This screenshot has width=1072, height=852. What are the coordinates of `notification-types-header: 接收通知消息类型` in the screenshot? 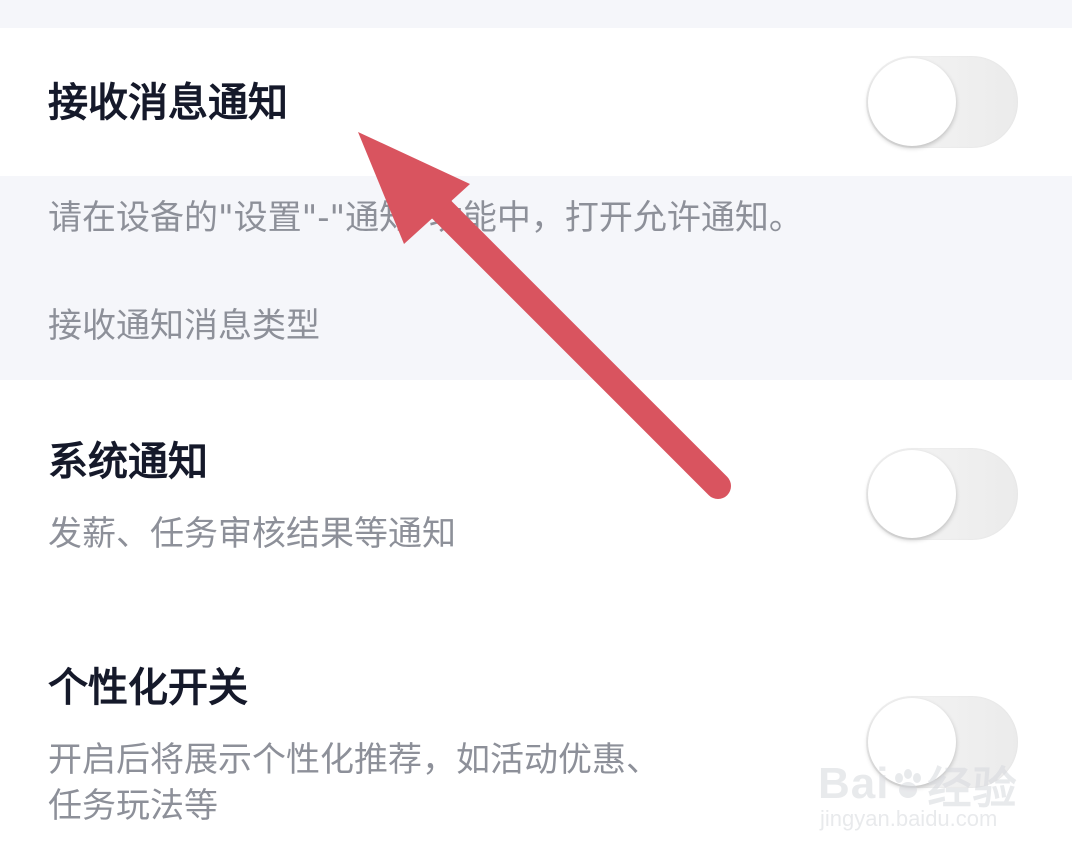 It's located at (184, 326).